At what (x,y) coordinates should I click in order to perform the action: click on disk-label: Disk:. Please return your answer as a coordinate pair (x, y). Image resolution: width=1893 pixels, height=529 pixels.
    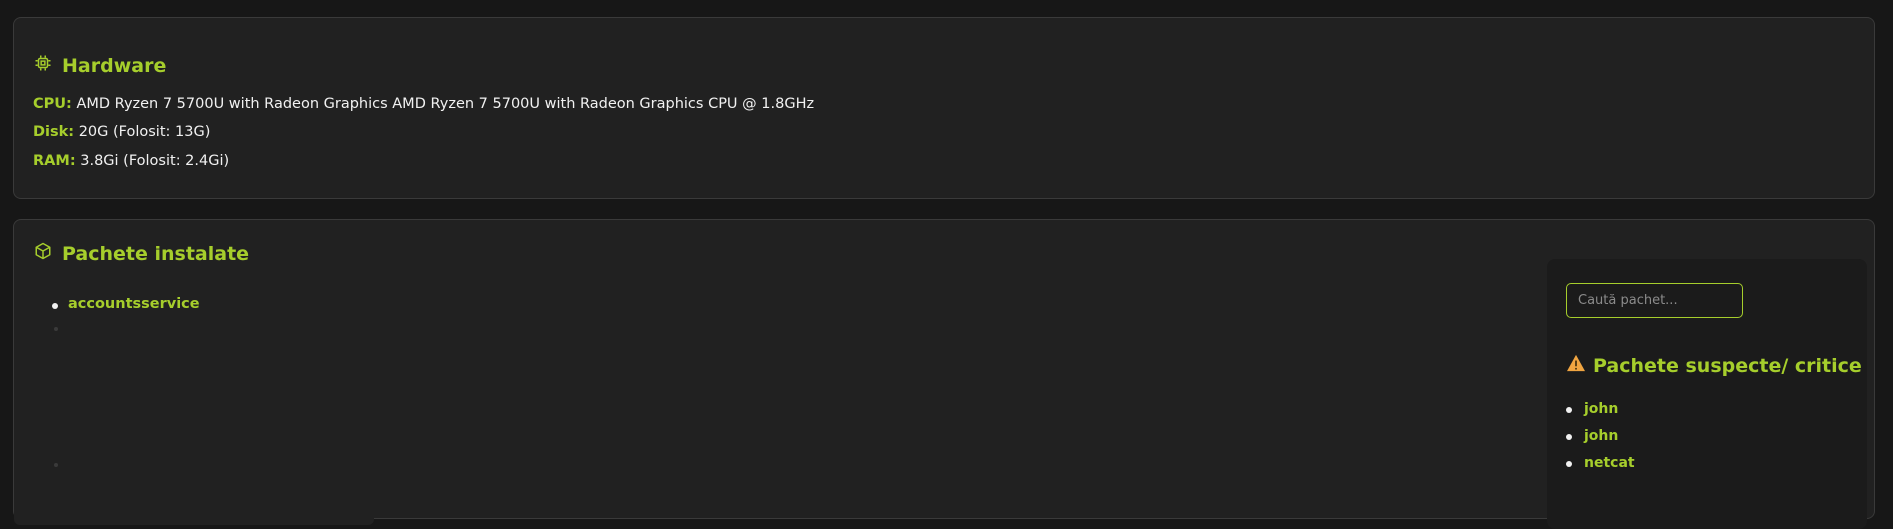
    Looking at the image, I should click on (54, 132).